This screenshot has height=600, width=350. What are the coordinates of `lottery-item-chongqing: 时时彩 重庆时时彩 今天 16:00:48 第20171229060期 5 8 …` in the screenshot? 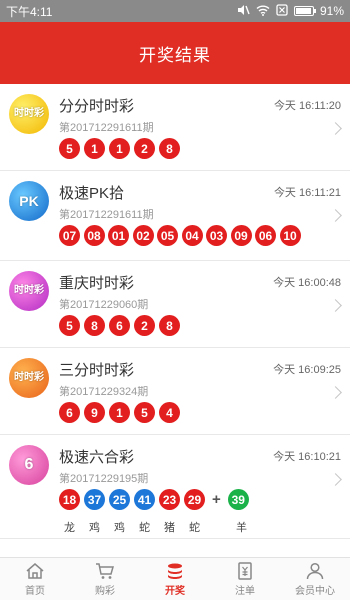 It's located at (175, 304).